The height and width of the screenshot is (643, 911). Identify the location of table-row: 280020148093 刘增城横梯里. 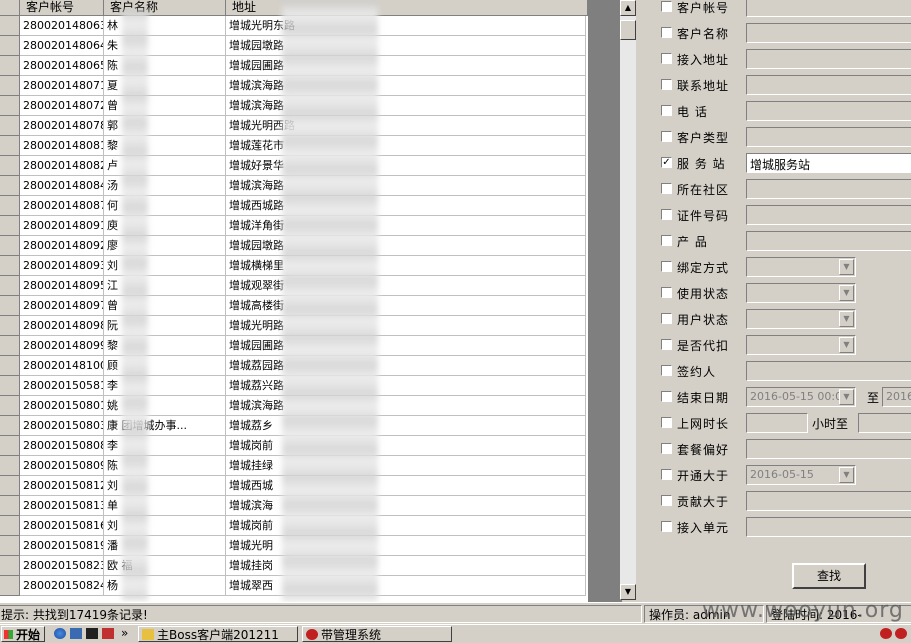
(311, 266).